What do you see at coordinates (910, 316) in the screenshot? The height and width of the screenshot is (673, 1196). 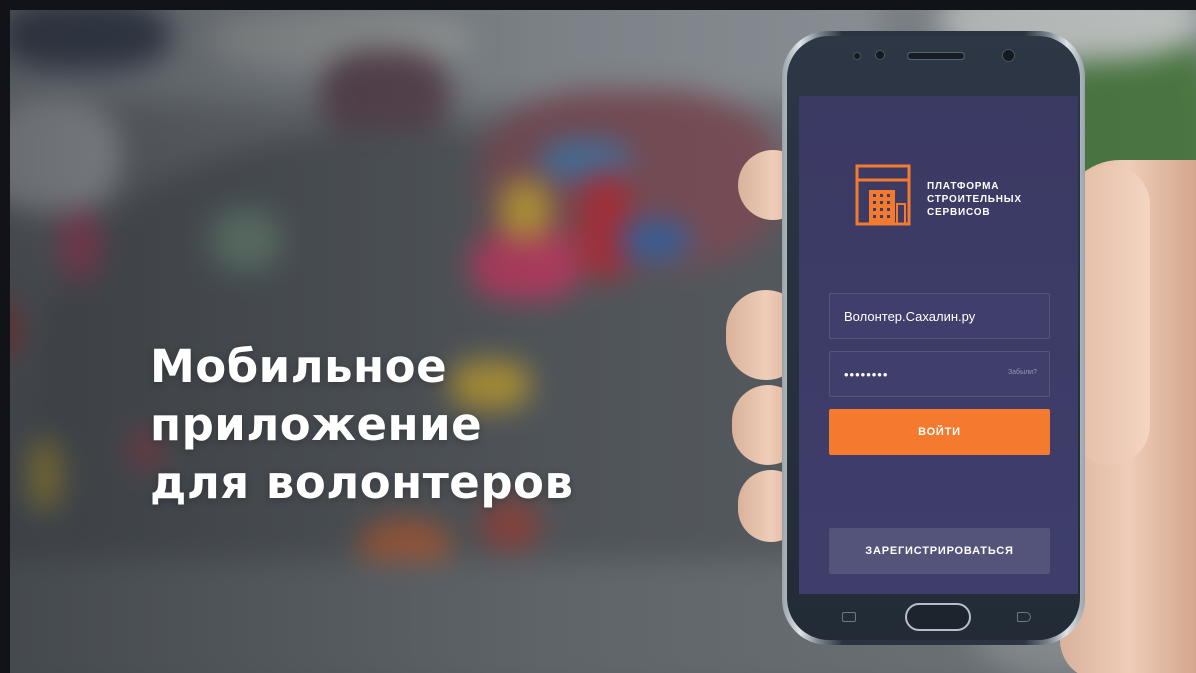 I see `login-input-value: Волонтер.Сахалин.ру` at bounding box center [910, 316].